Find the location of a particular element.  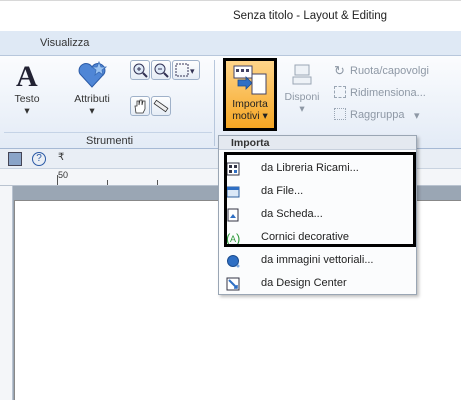

measure-button is located at coordinates (161, 106).